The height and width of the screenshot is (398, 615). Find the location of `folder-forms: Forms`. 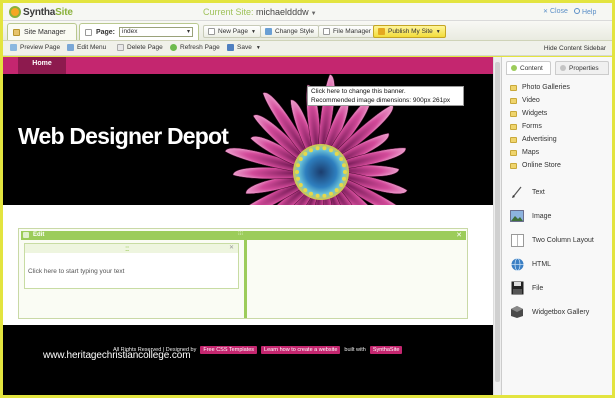

folder-forms: Forms is located at coordinates (526, 126).